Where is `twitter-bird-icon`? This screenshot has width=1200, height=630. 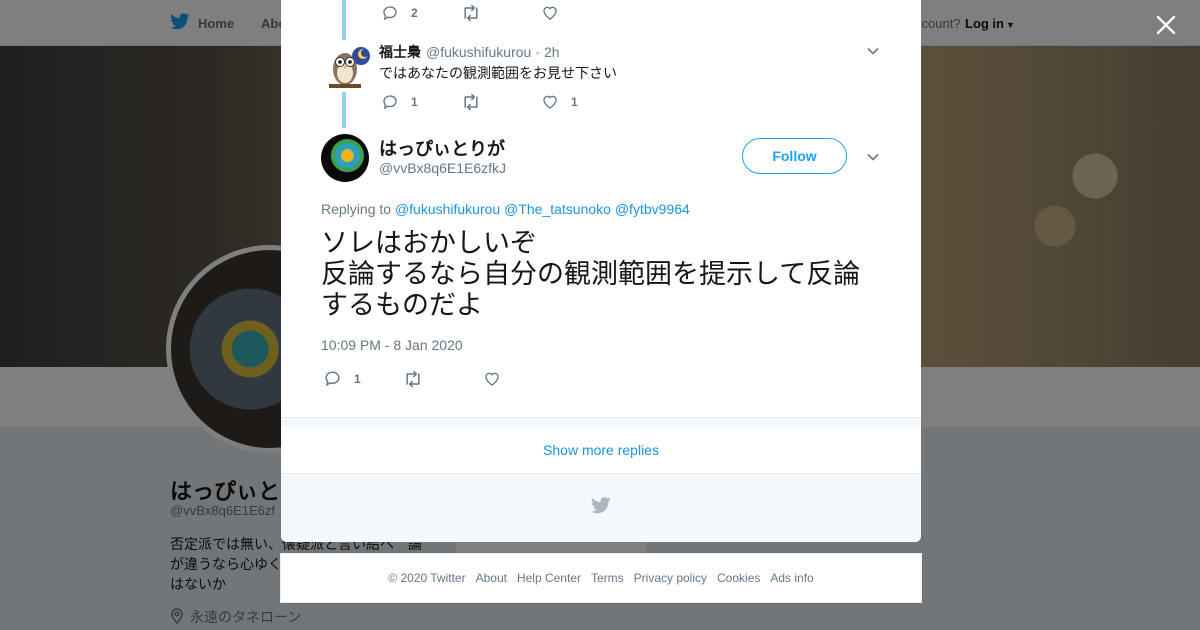
twitter-bird-icon is located at coordinates (601, 508).